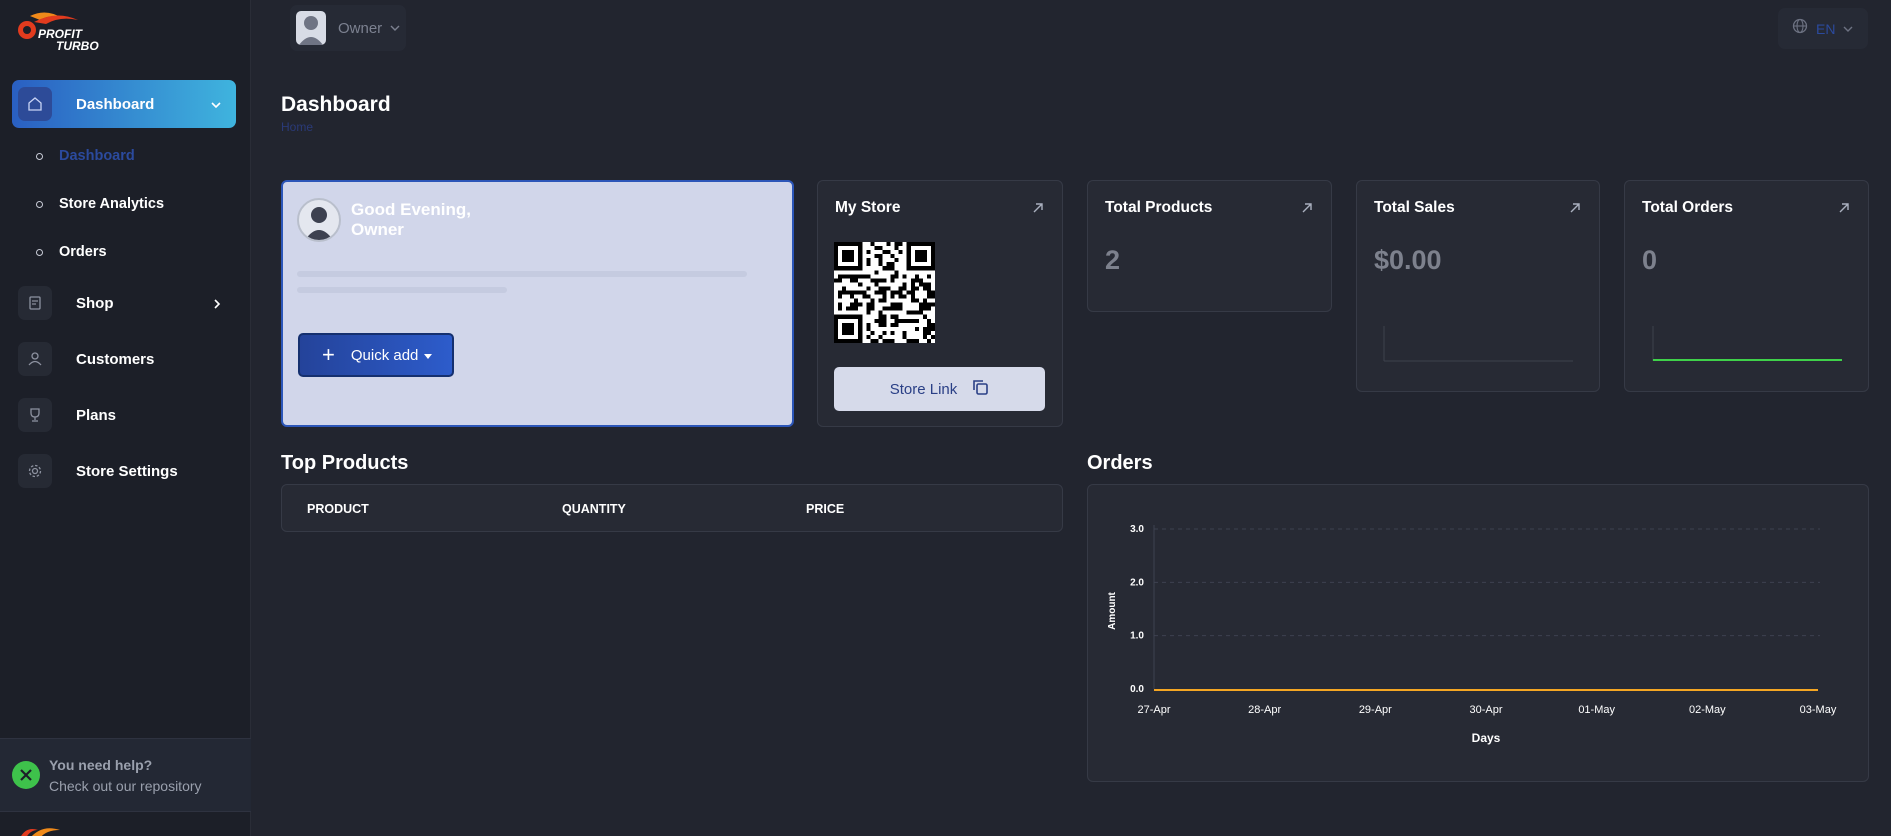 This screenshot has width=1891, height=836. I want to click on sidebar-subitem-orders: Orders, so click(71, 252).